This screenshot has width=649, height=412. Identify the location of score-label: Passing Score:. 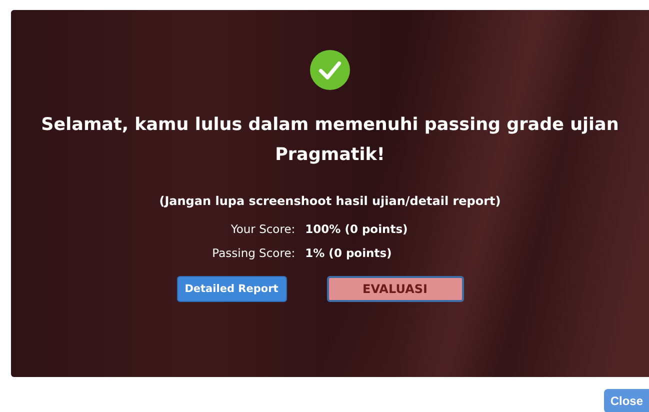
(254, 253).